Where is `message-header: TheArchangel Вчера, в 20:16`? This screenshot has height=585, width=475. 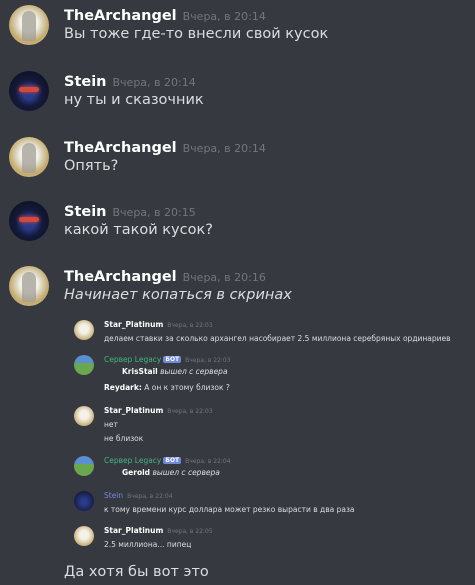
message-header: TheArchangel Вчера, в 20:16 is located at coordinates (165, 275).